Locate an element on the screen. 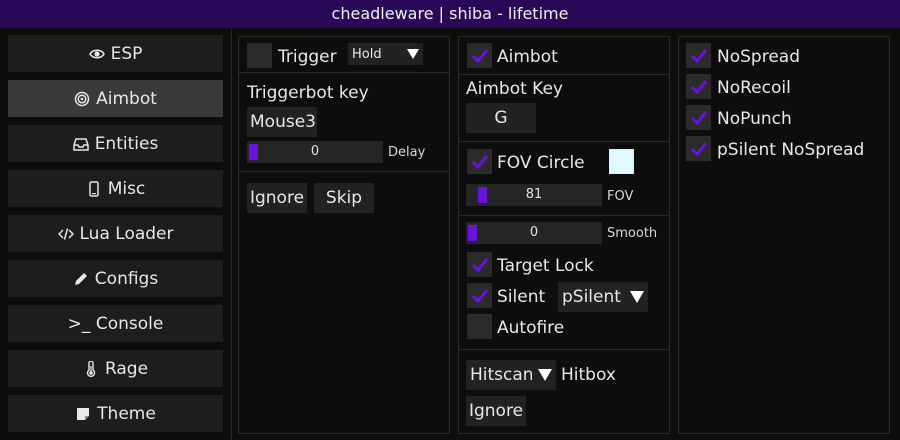 This screenshot has width=900, height=440. psilent-nospread-label: pSilent NoSpread is located at coordinates (791, 150).